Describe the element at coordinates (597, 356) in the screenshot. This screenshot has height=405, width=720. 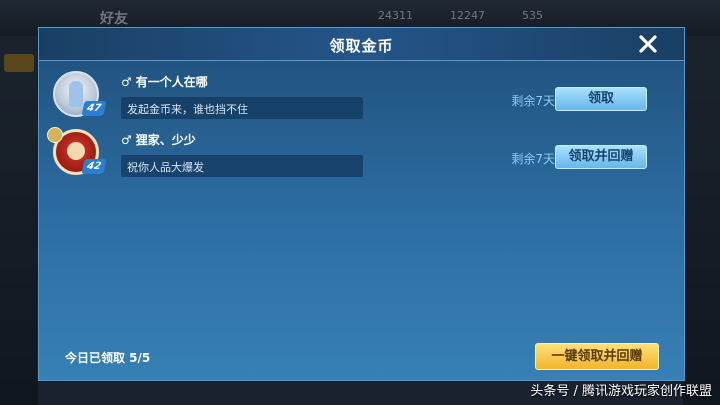
I see `claim-all-and-return-button: 一键领取并回赠` at that location.